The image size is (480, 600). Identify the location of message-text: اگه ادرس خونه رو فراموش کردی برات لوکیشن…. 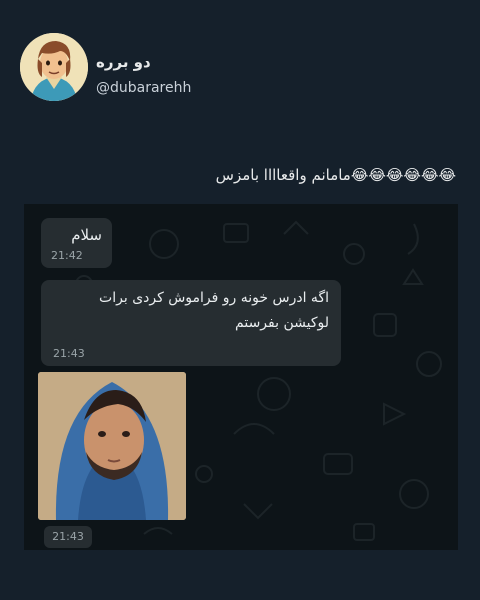
(214, 310).